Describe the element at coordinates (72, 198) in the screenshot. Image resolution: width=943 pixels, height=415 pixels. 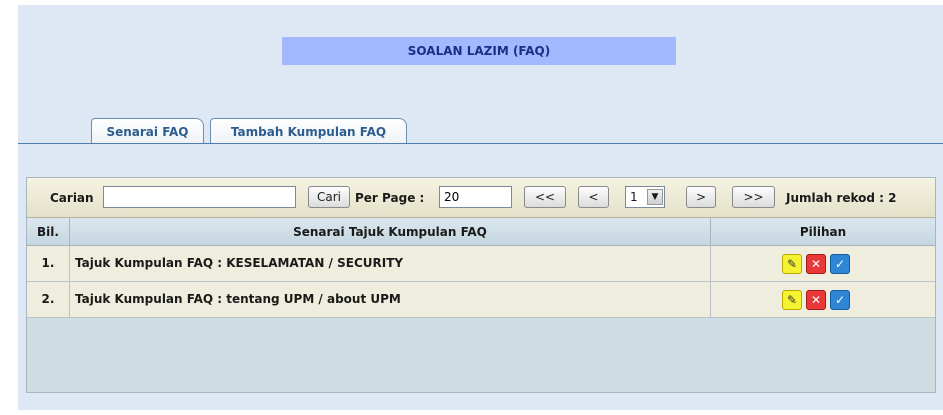
I see `search-label: Carian` at that location.